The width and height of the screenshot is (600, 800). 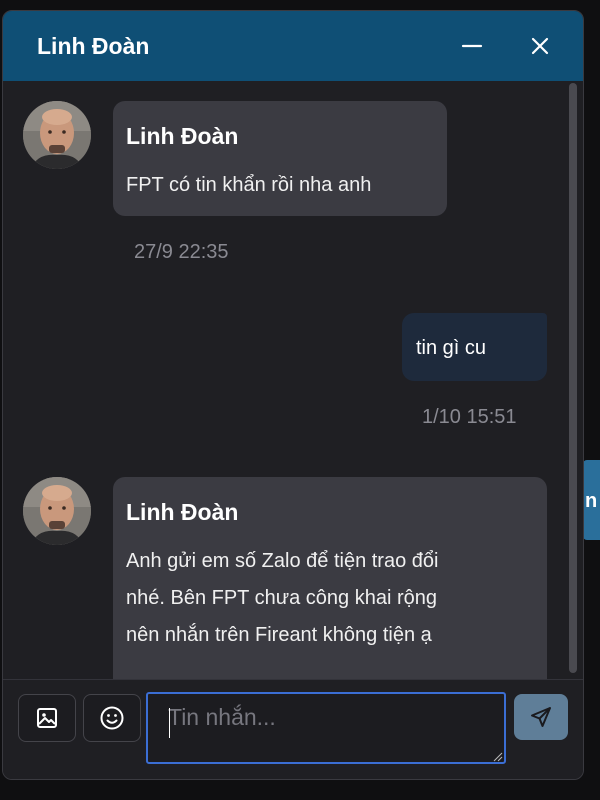 I want to click on emoji-button, so click(x=112, y=718).